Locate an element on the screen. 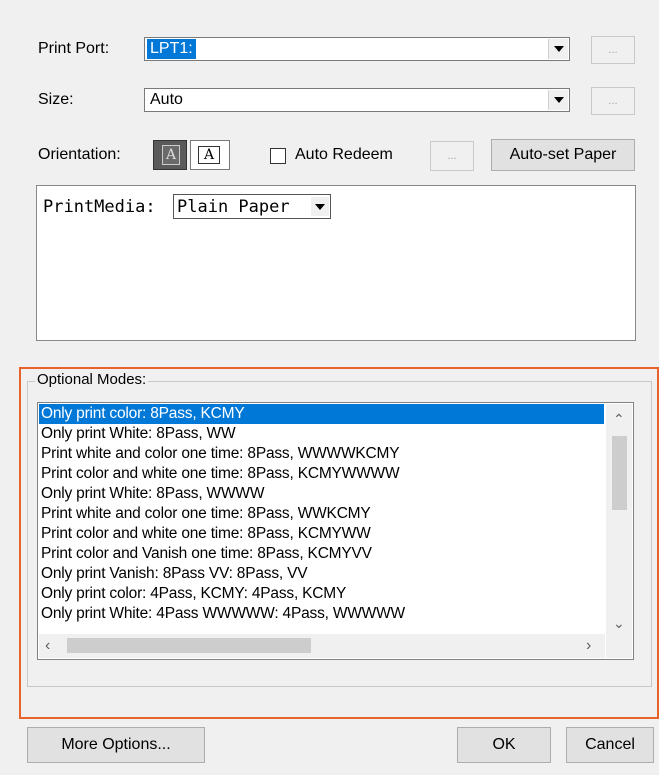 The height and width of the screenshot is (775, 659). print-port-select: LPT1: is located at coordinates (357, 49).